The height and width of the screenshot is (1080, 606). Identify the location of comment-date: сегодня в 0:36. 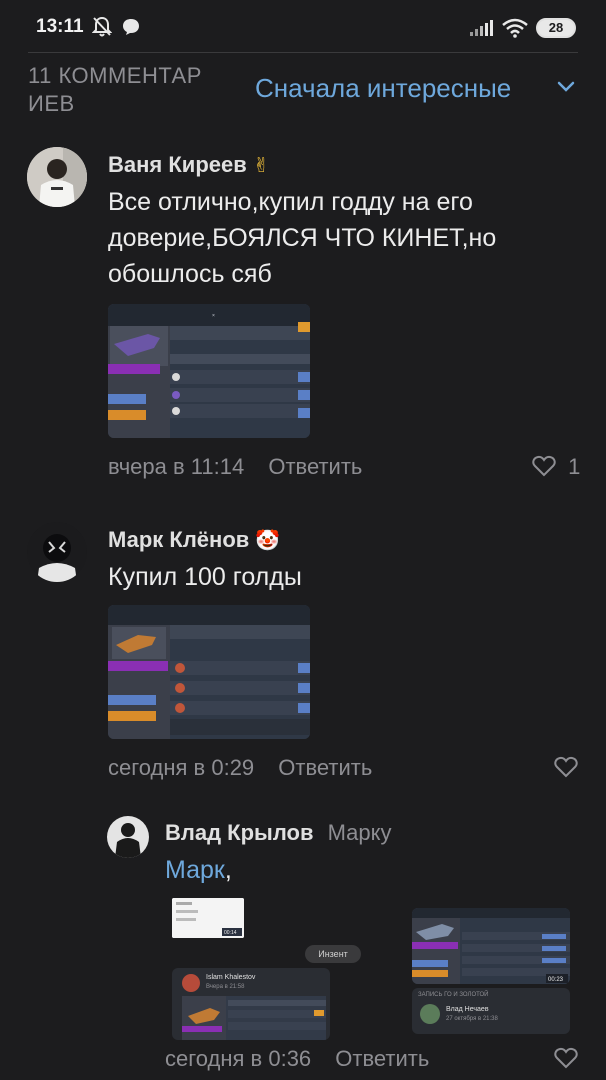
(238, 1058).